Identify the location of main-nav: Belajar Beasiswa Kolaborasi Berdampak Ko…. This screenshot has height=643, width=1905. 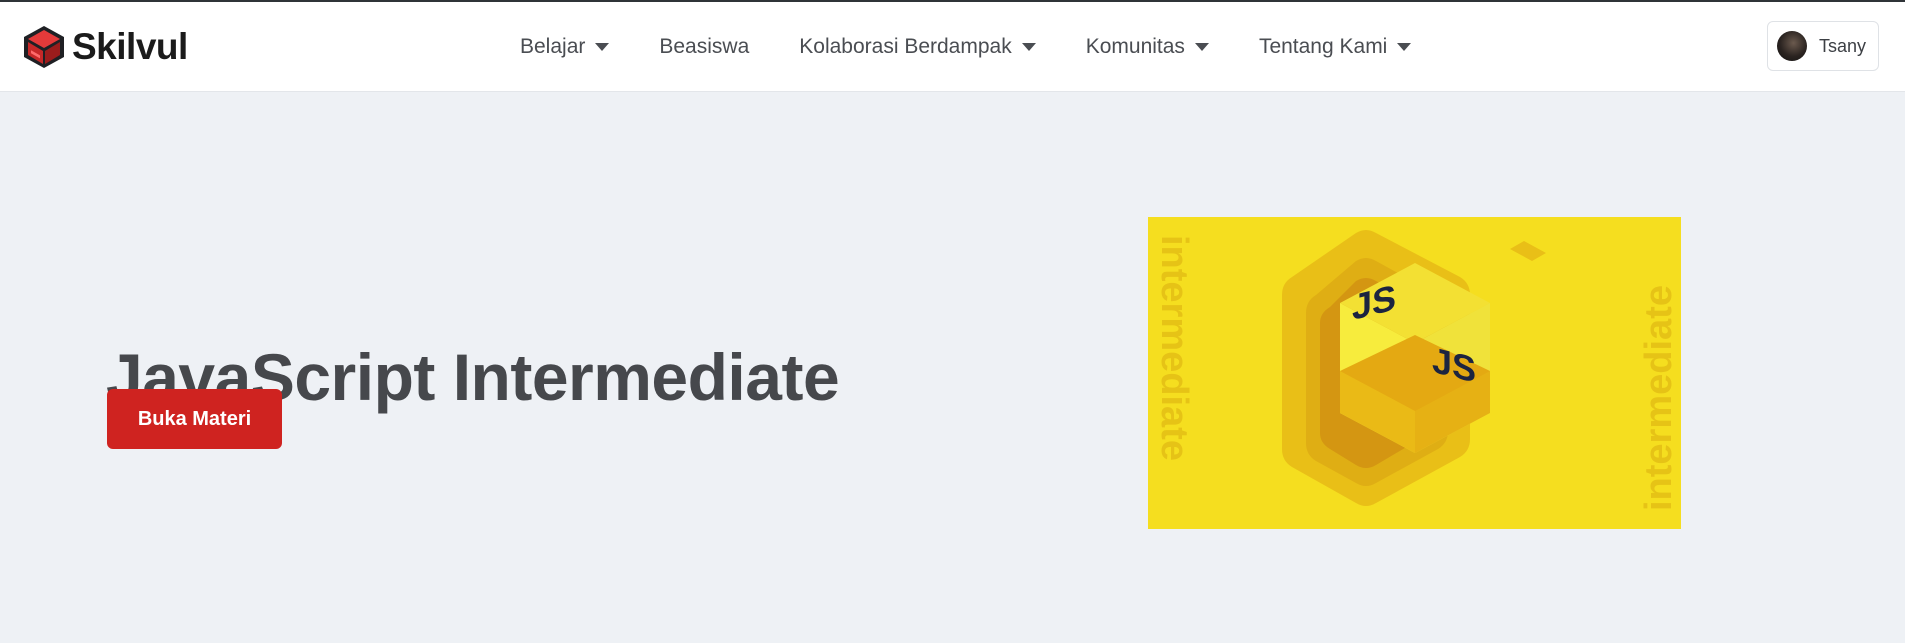
(990, 46).